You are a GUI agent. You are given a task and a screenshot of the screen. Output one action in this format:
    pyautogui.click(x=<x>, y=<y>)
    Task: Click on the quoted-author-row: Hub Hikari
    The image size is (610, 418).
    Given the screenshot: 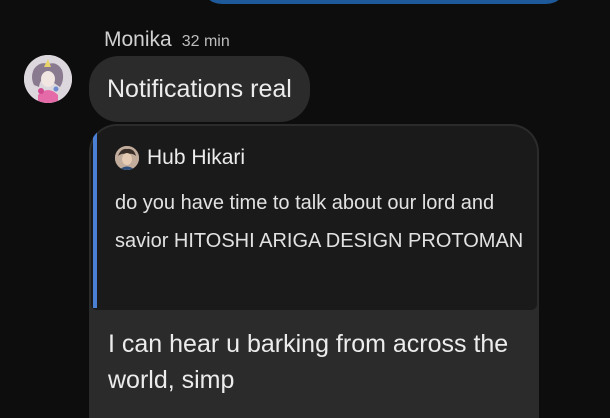 What is the action you would take?
    pyautogui.click(x=180, y=158)
    